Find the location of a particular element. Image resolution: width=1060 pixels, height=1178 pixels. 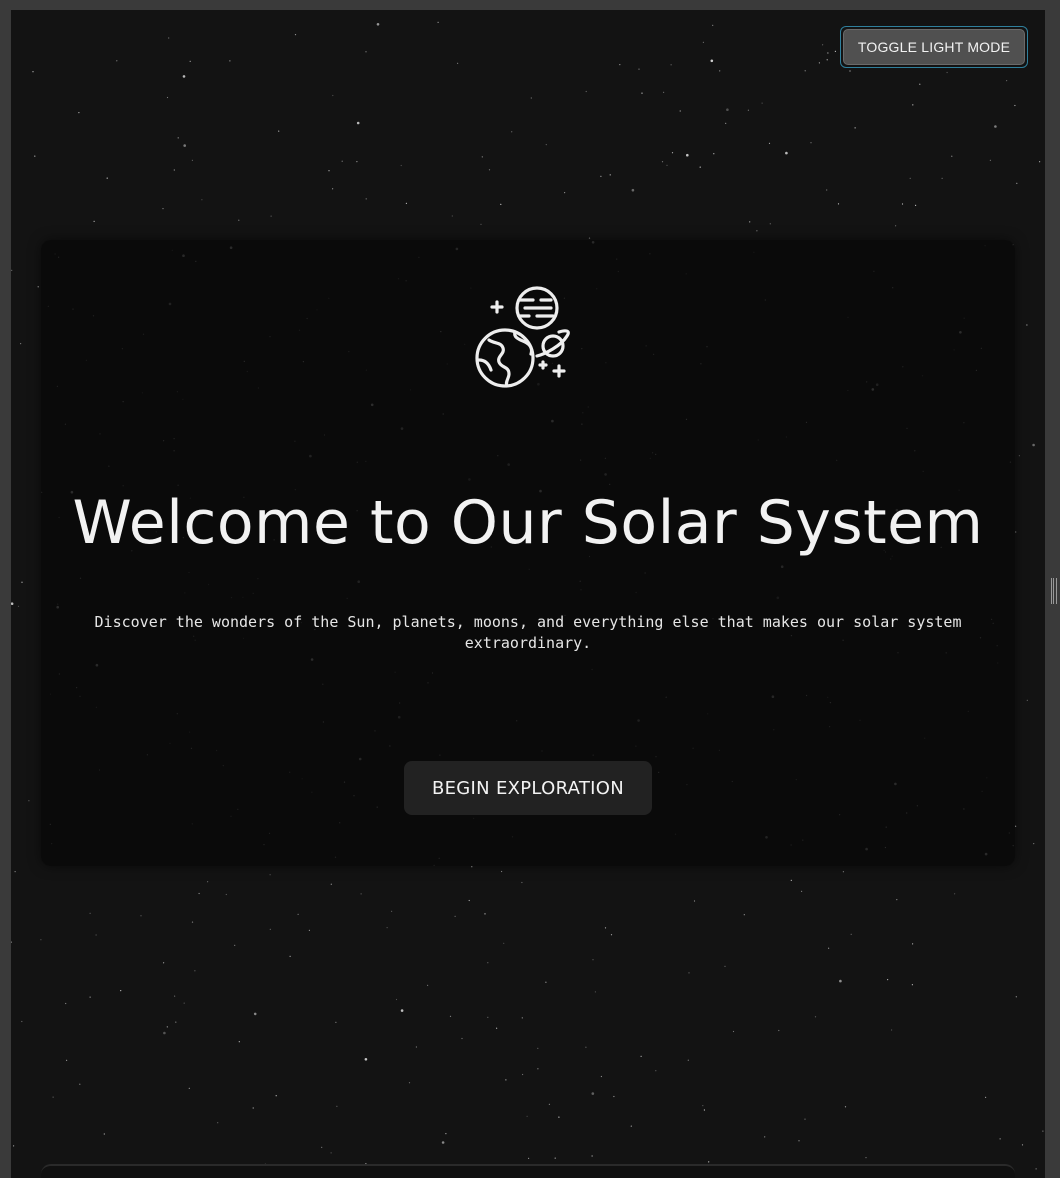

scrollbar-grip is located at coordinates (1054, 591).